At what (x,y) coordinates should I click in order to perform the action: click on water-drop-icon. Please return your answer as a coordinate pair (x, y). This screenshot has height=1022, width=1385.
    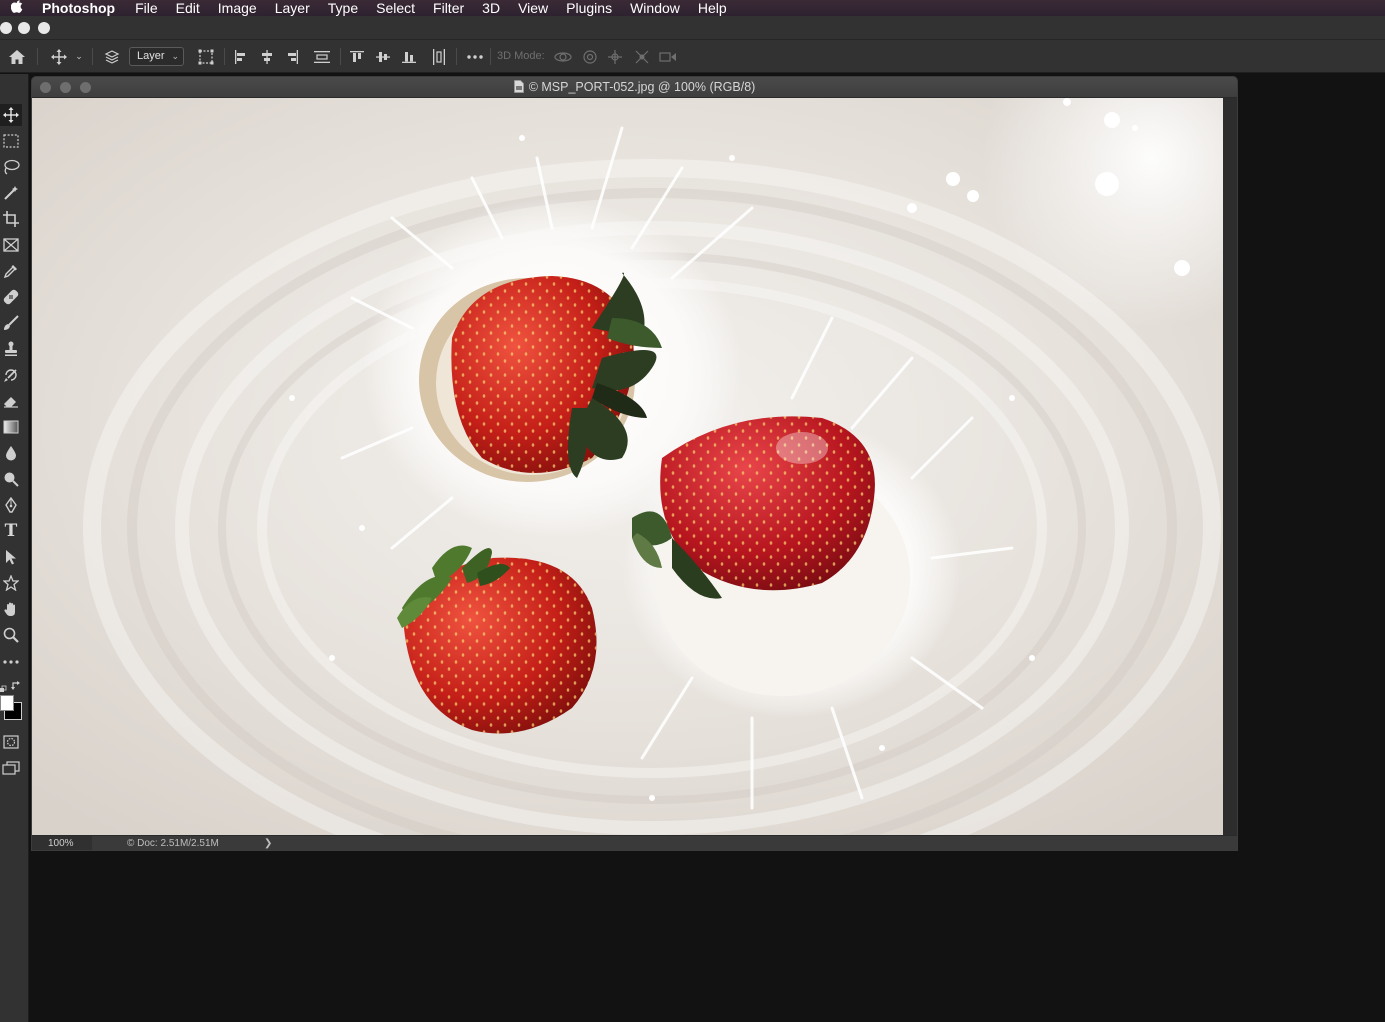
    Looking at the image, I should click on (11, 453).